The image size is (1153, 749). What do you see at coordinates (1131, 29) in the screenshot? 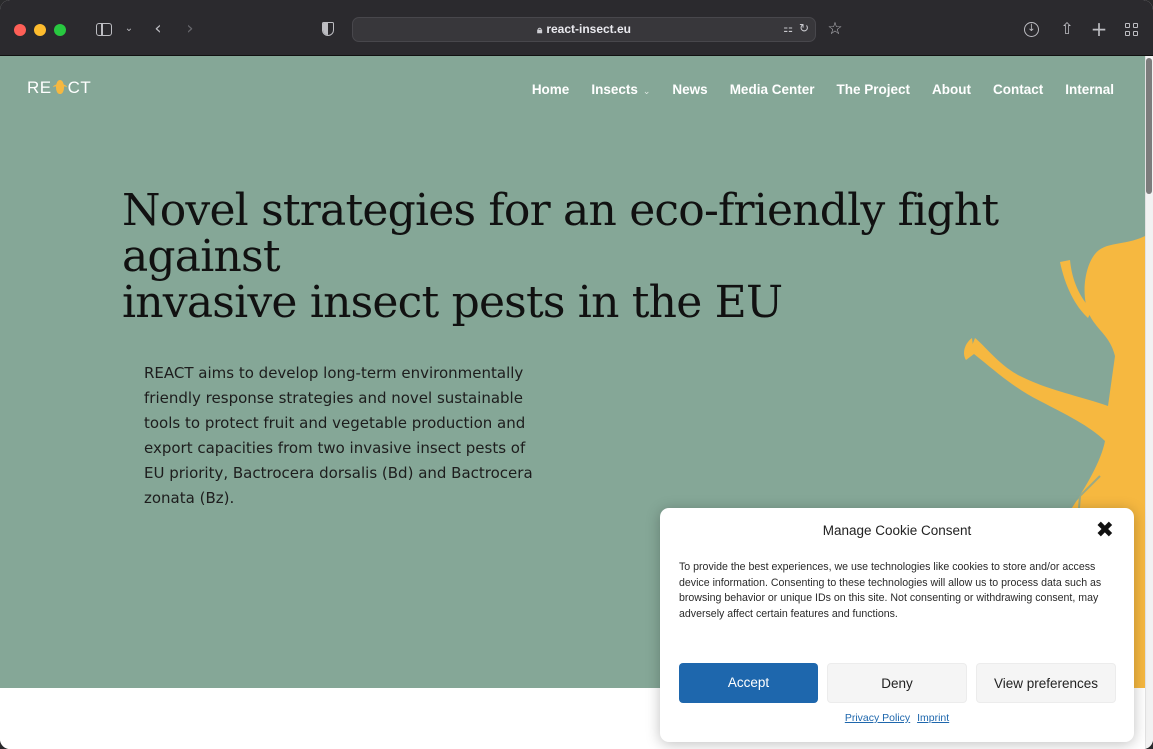
I see `tab-overview-icon` at bounding box center [1131, 29].